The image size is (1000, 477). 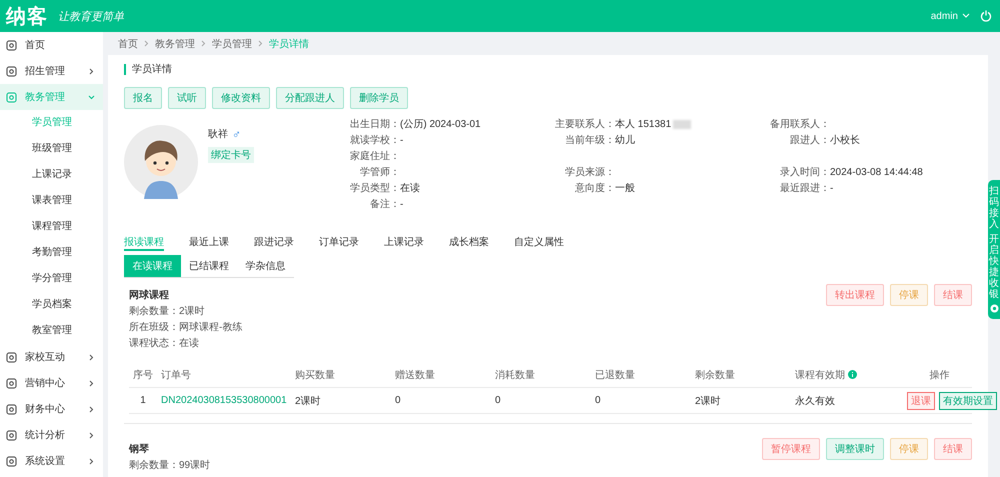 I want to click on field-label: 就读学校：, so click(x=374, y=140).